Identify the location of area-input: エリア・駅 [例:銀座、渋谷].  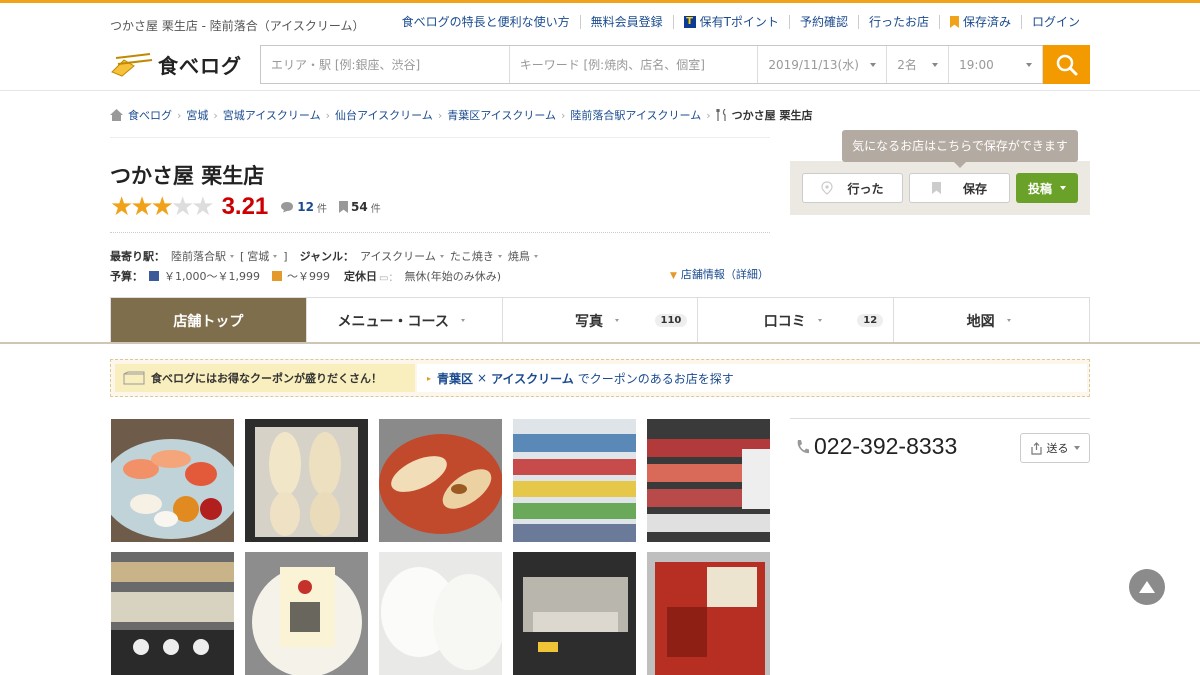
(385, 64).